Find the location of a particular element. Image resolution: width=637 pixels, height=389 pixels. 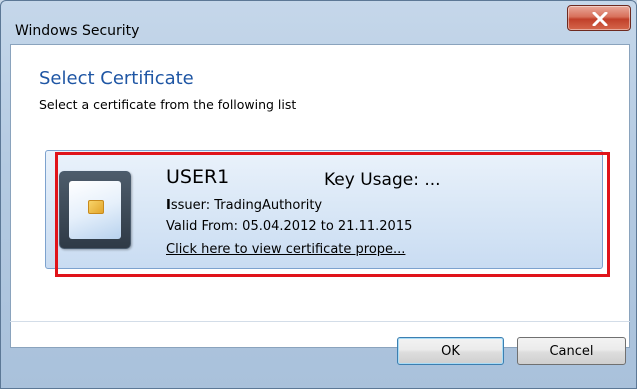

ok-button: OK is located at coordinates (450, 351).